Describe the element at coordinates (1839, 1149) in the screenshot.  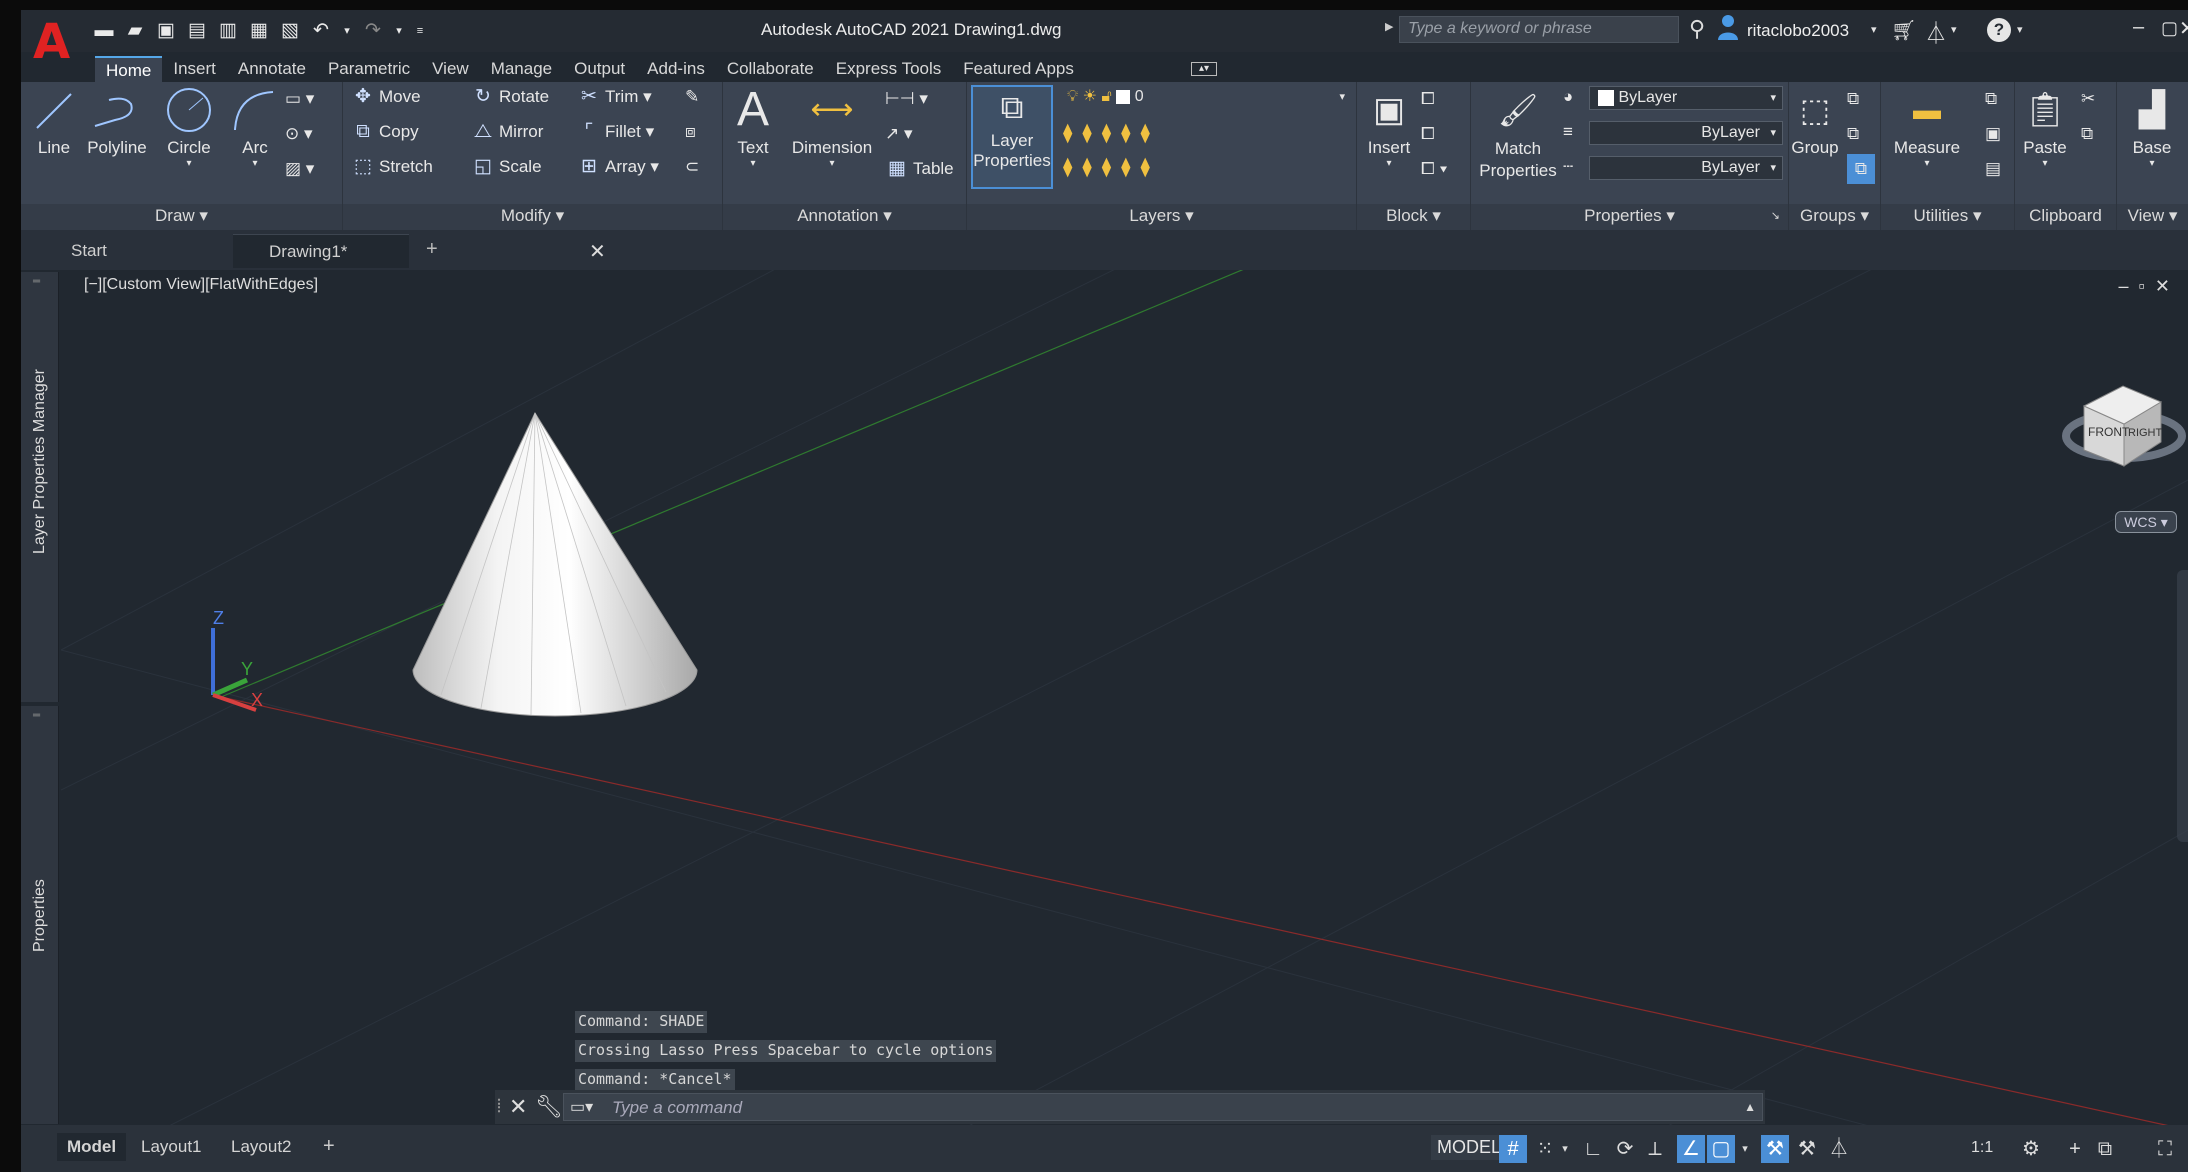
I see `annotation-scale-icon: ⏃` at that location.